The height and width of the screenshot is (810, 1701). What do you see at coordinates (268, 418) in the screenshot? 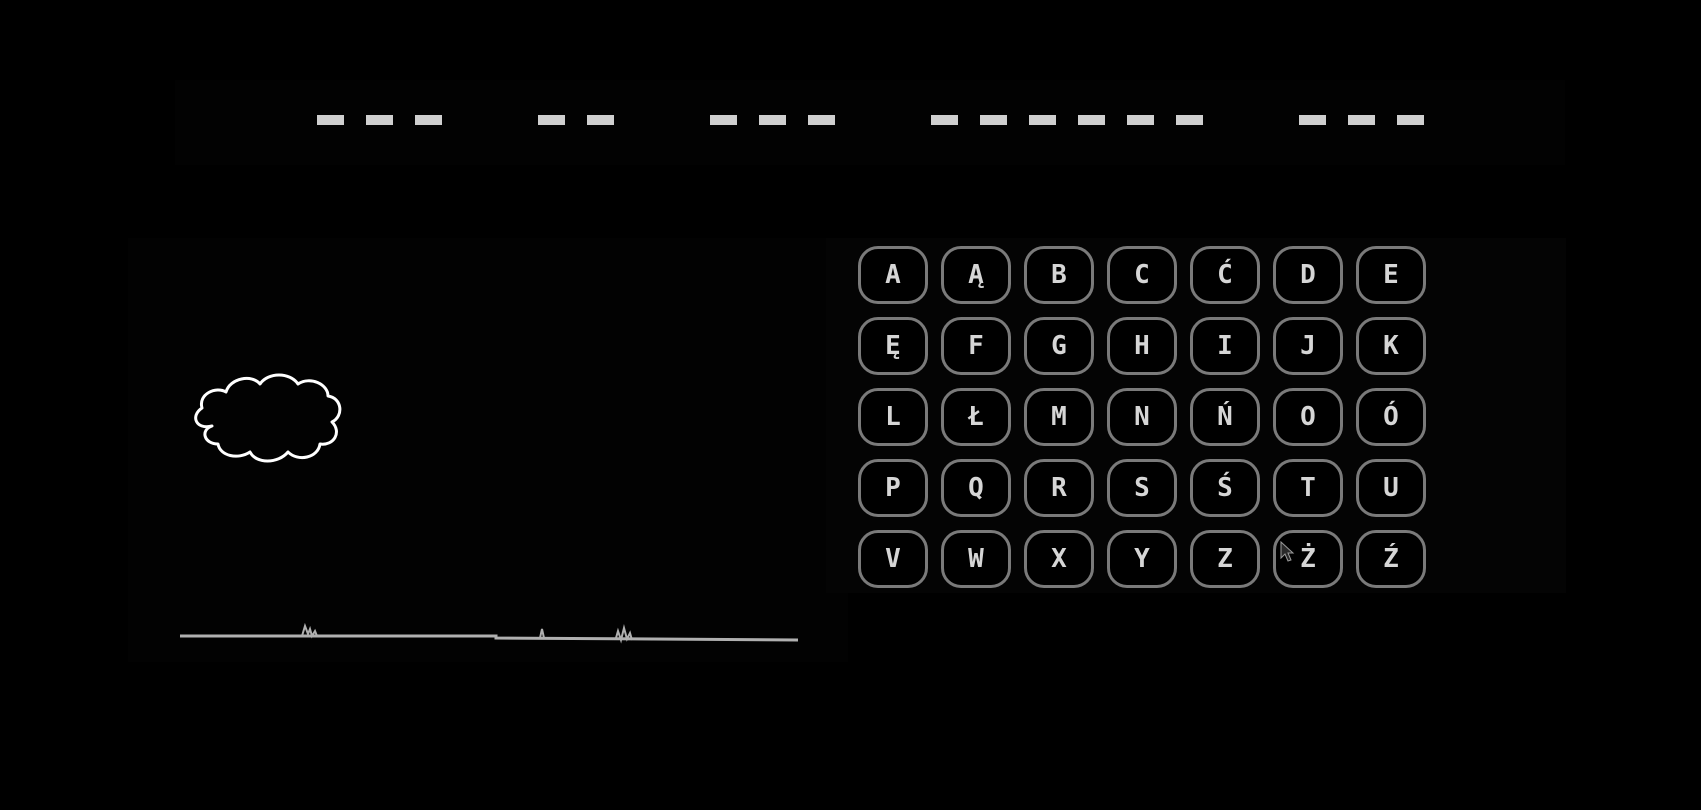
I see `cloud-icon` at bounding box center [268, 418].